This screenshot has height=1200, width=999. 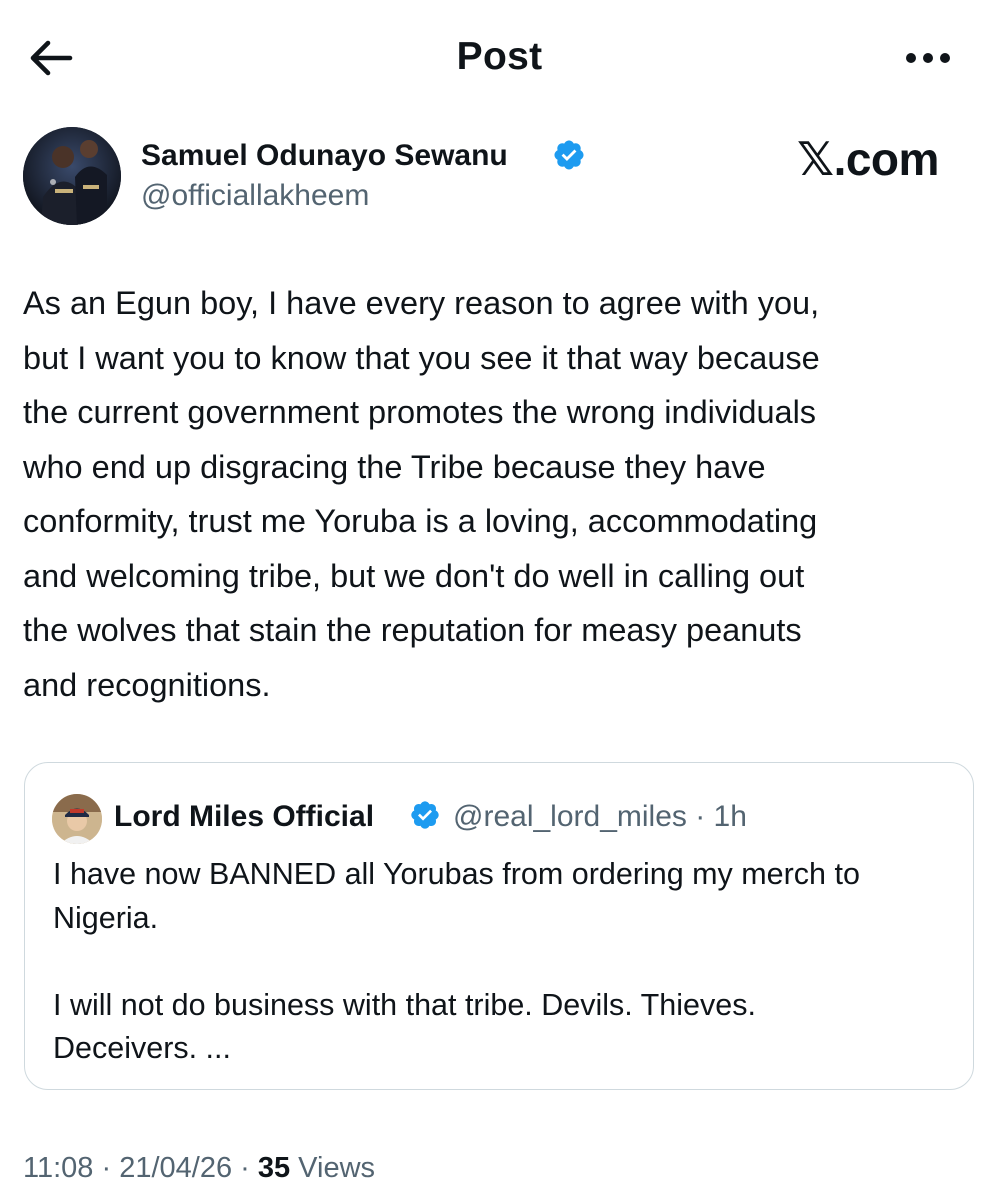 I want to click on avatar-image, so click(x=72, y=176).